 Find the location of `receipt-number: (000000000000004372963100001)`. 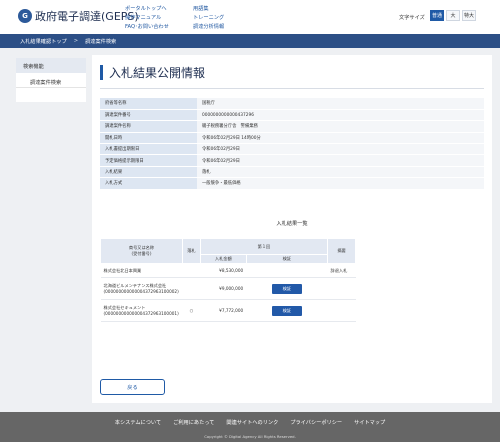

receipt-number: (000000000000004372963100001) is located at coordinates (141, 313).